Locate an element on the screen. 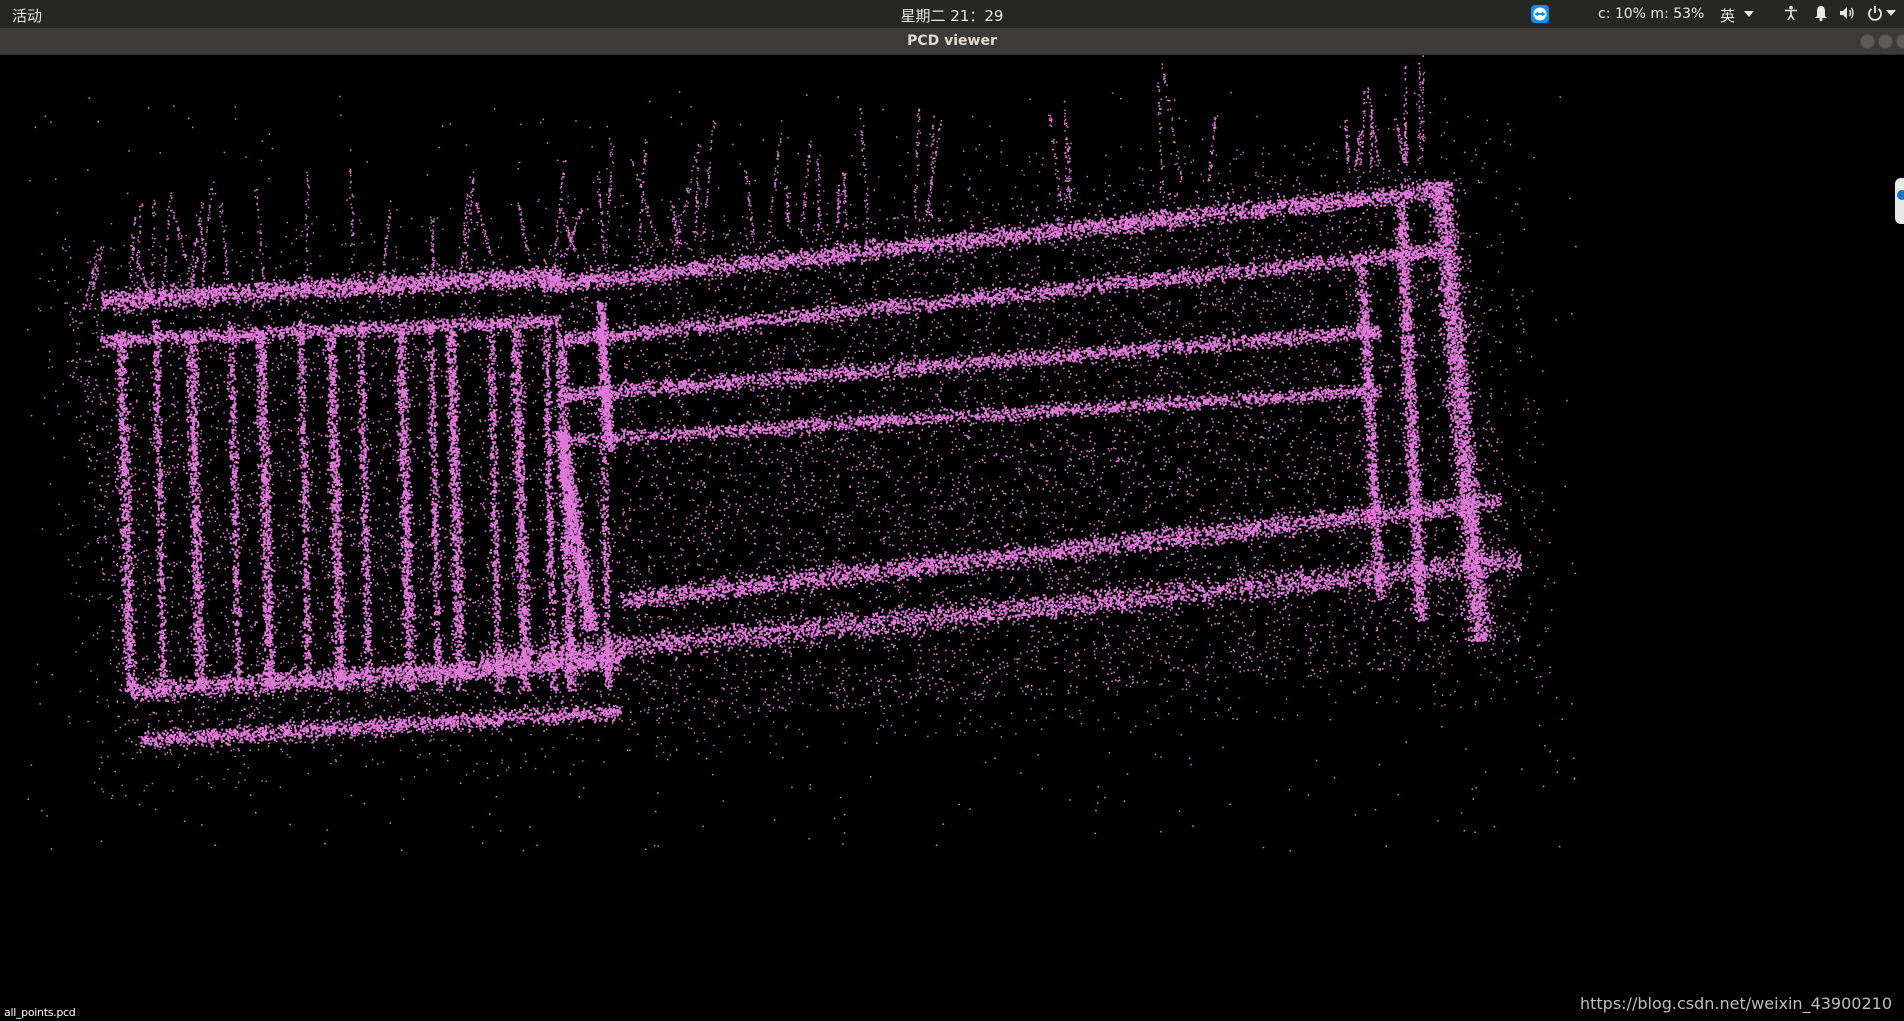 The width and height of the screenshot is (1904, 1021). watermark: https://blog.csdn.net/weixin_43900210 is located at coordinates (1736, 1003).